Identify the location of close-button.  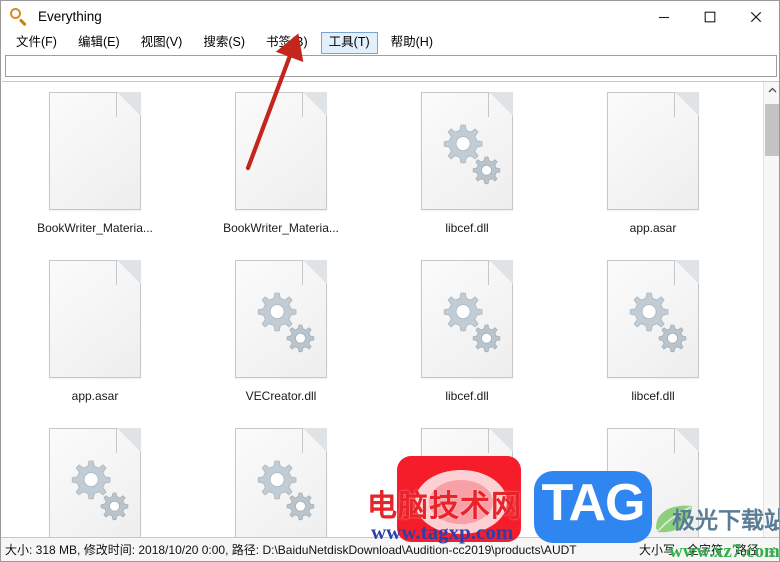
(756, 16).